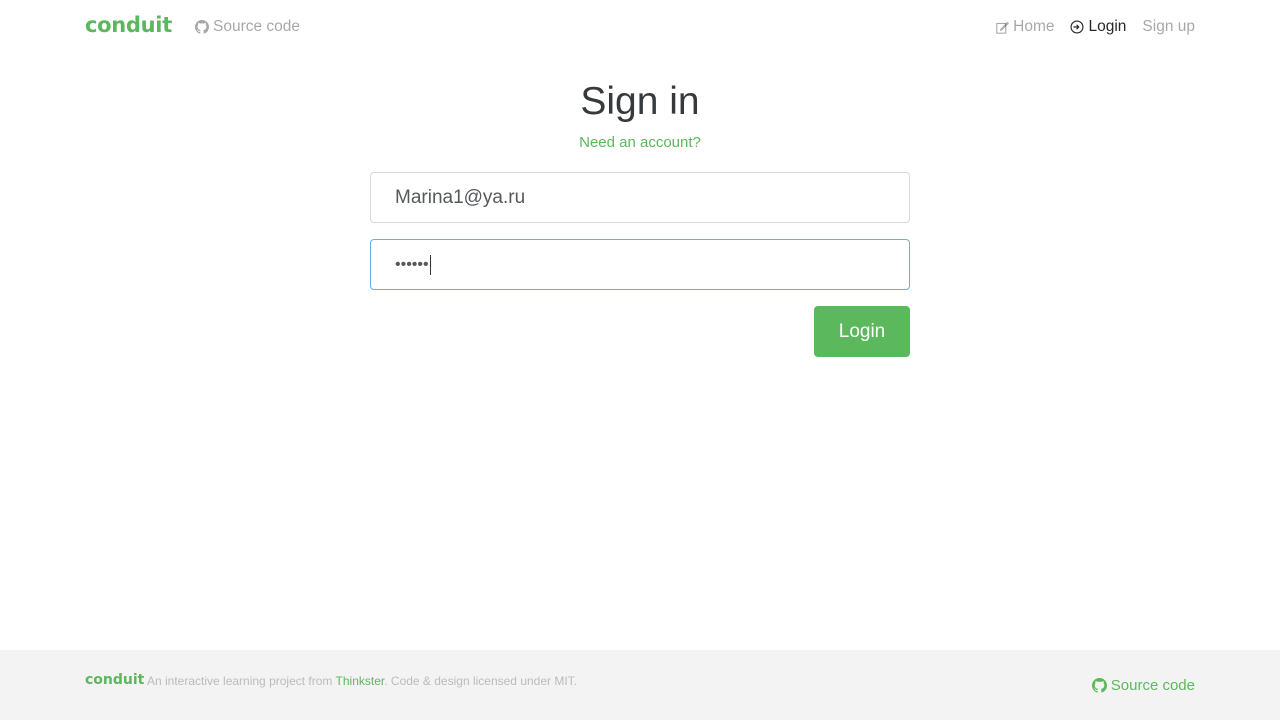 The width and height of the screenshot is (1280, 720). Describe the element at coordinates (430, 264) in the screenshot. I see `text-caret` at that location.